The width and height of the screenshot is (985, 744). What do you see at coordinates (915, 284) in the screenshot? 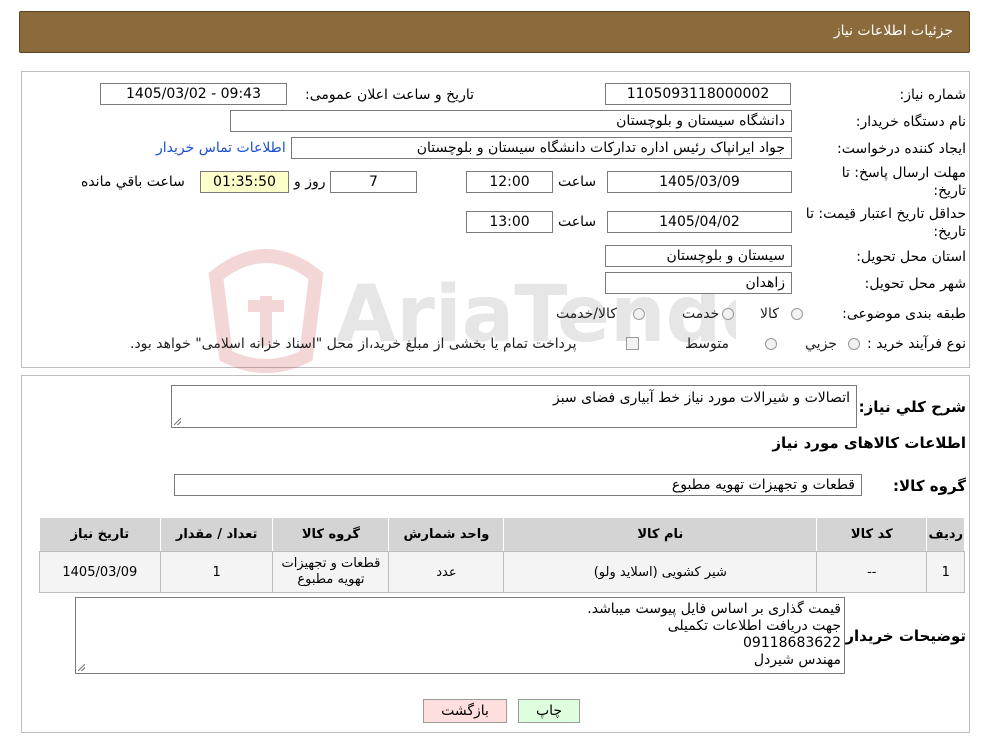
I see `city-label: شهر محل تحویل:` at bounding box center [915, 284].